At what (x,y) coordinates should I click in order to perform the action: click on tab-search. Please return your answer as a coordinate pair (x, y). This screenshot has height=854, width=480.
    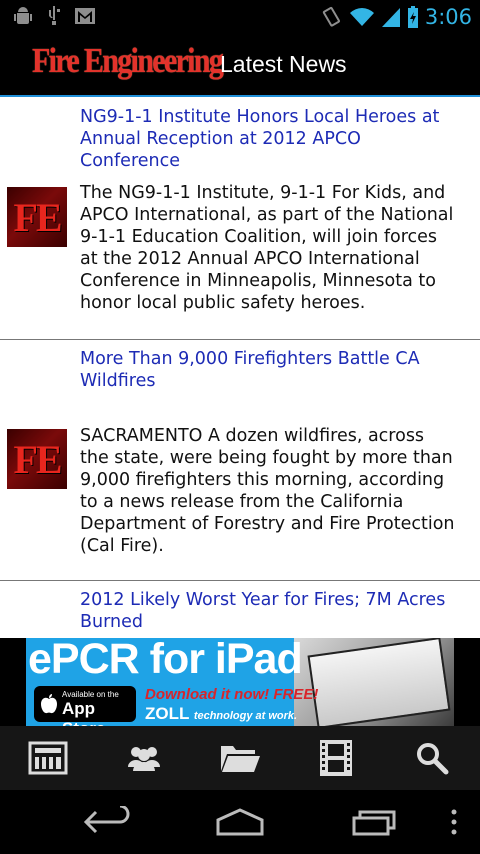
    Looking at the image, I should click on (432, 758).